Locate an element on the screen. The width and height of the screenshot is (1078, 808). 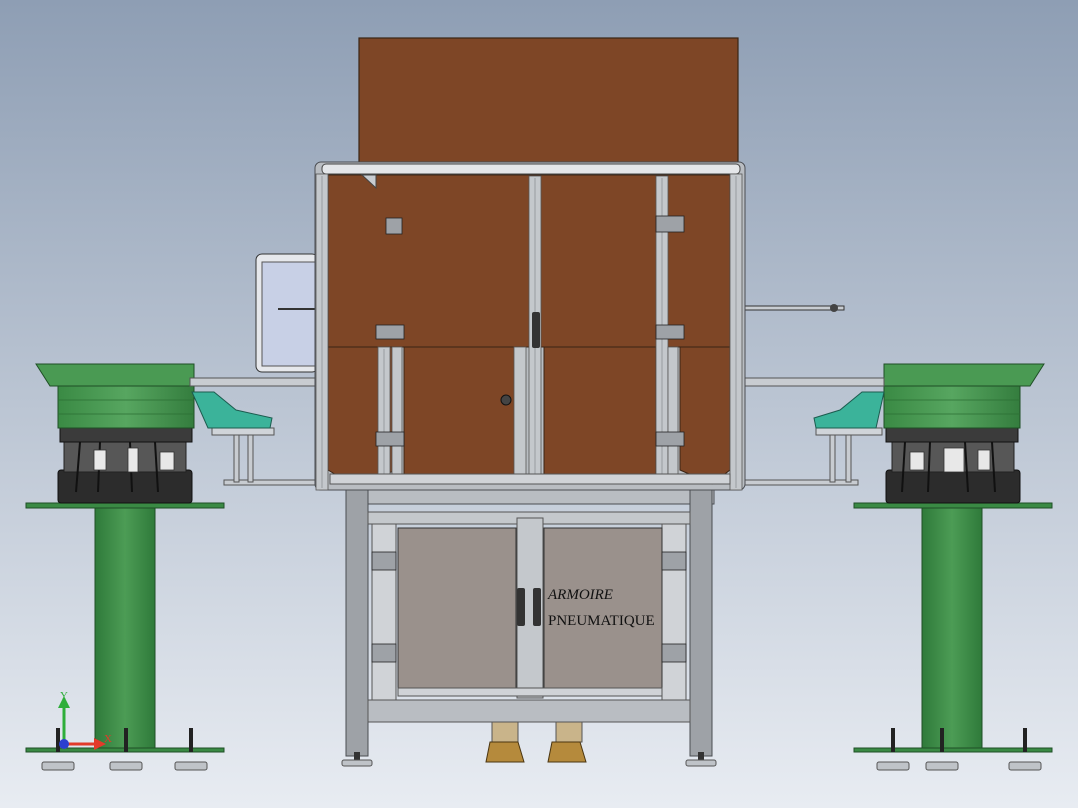
right-bowl is located at coordinates (952, 406).